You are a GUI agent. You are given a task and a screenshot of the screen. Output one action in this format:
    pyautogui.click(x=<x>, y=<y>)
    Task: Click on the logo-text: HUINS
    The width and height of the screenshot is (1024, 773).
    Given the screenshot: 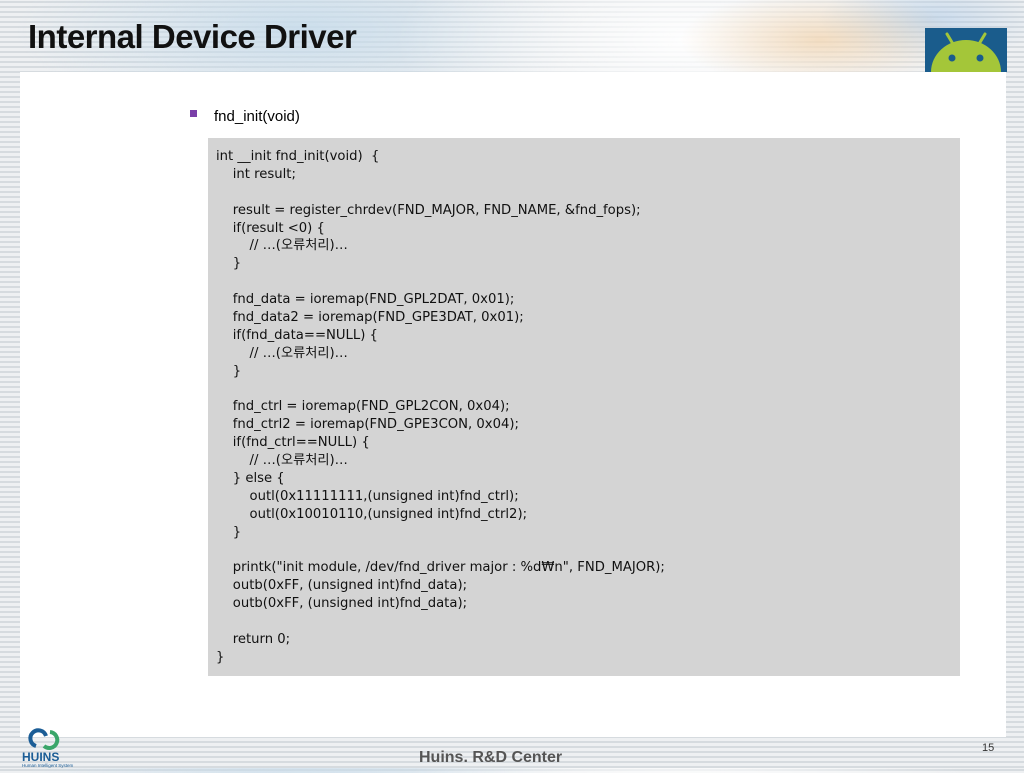 What is the action you would take?
    pyautogui.click(x=40, y=757)
    